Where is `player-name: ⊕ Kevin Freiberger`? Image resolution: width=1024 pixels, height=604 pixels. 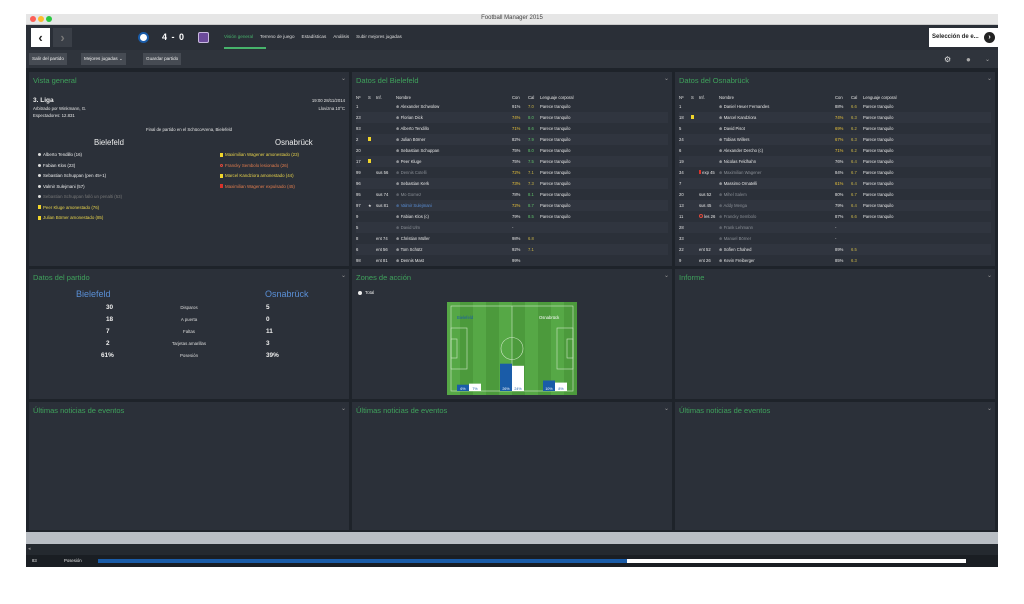 player-name: ⊕ Kevin Freiberger is located at coordinates (777, 260).